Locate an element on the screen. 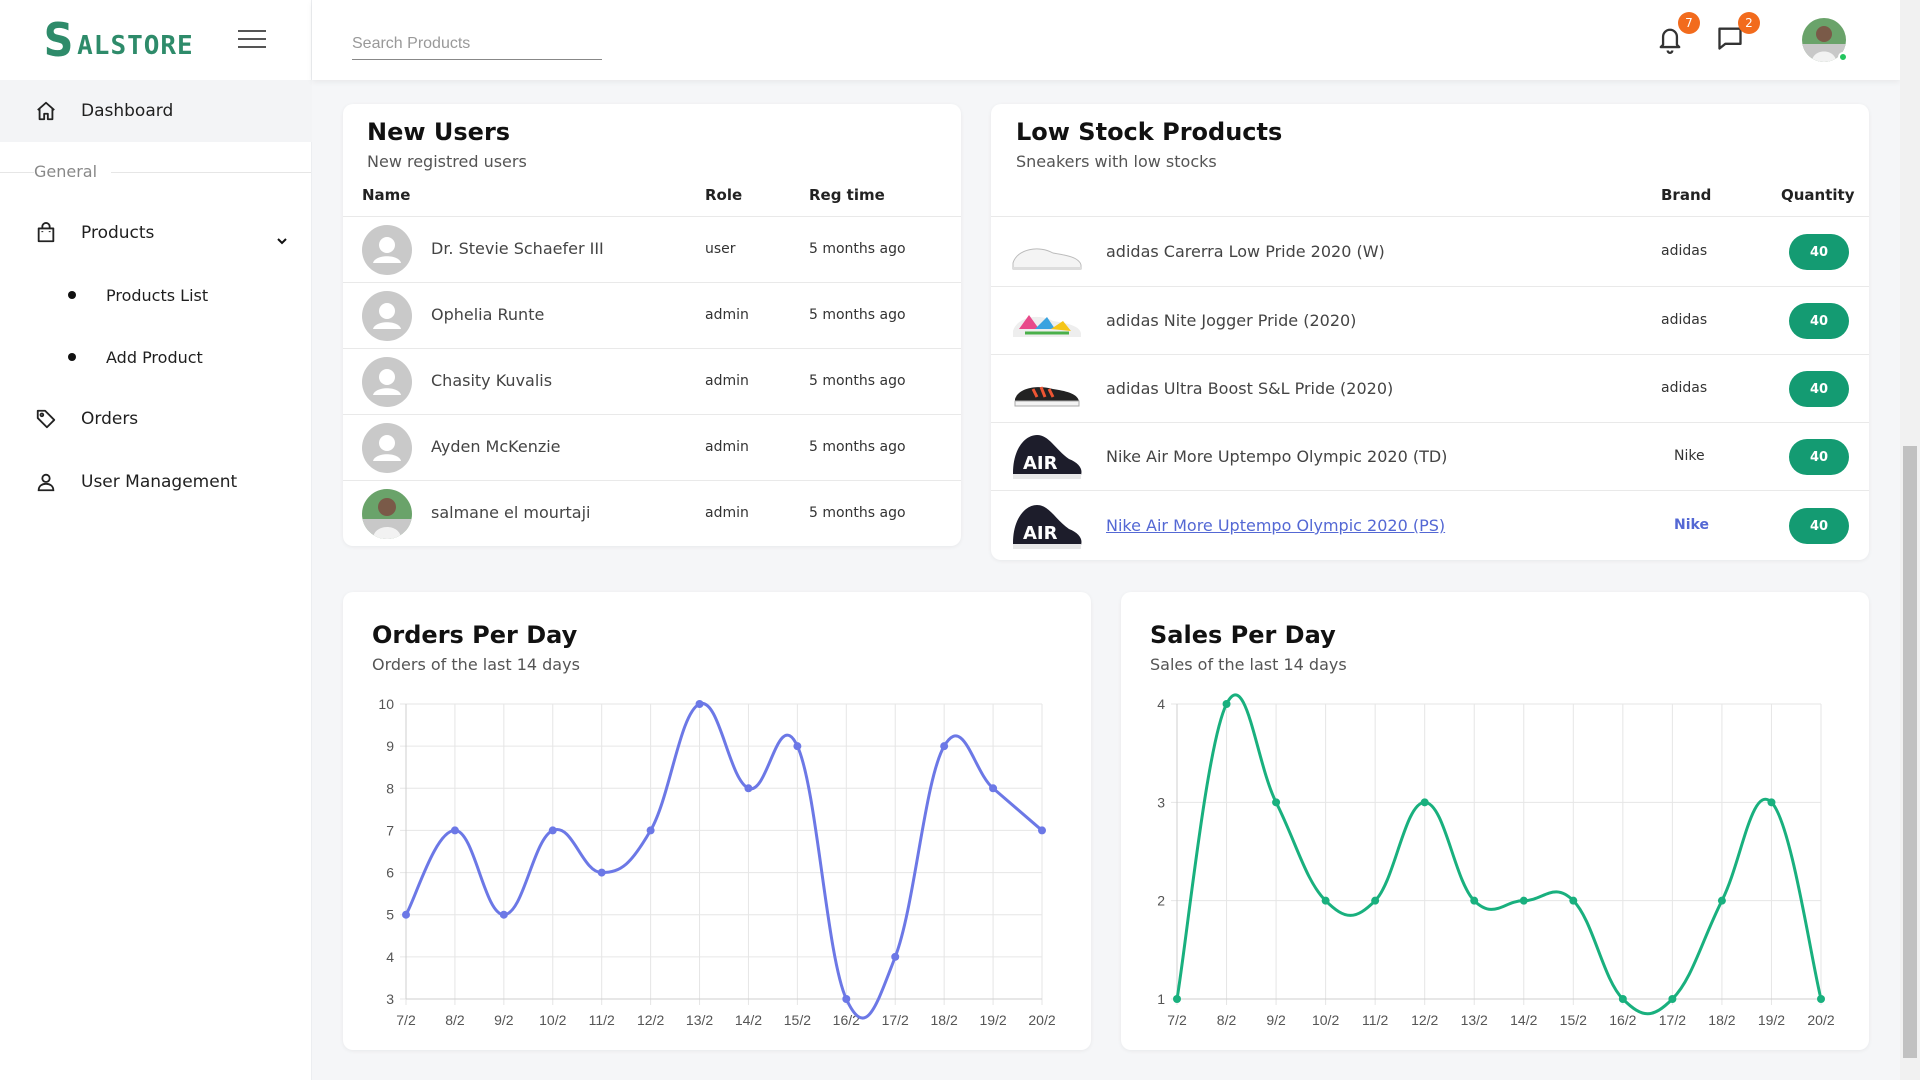  search-input is located at coordinates (477, 44).